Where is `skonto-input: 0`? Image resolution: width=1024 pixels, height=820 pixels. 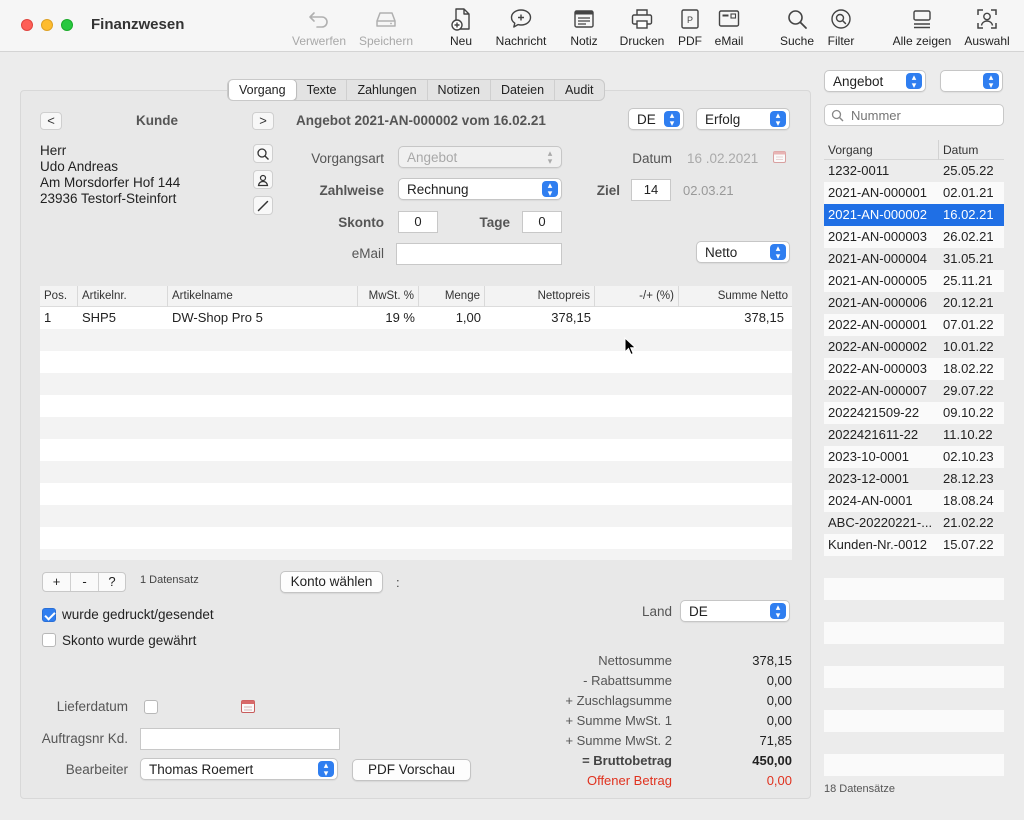
skonto-input: 0 is located at coordinates (418, 222).